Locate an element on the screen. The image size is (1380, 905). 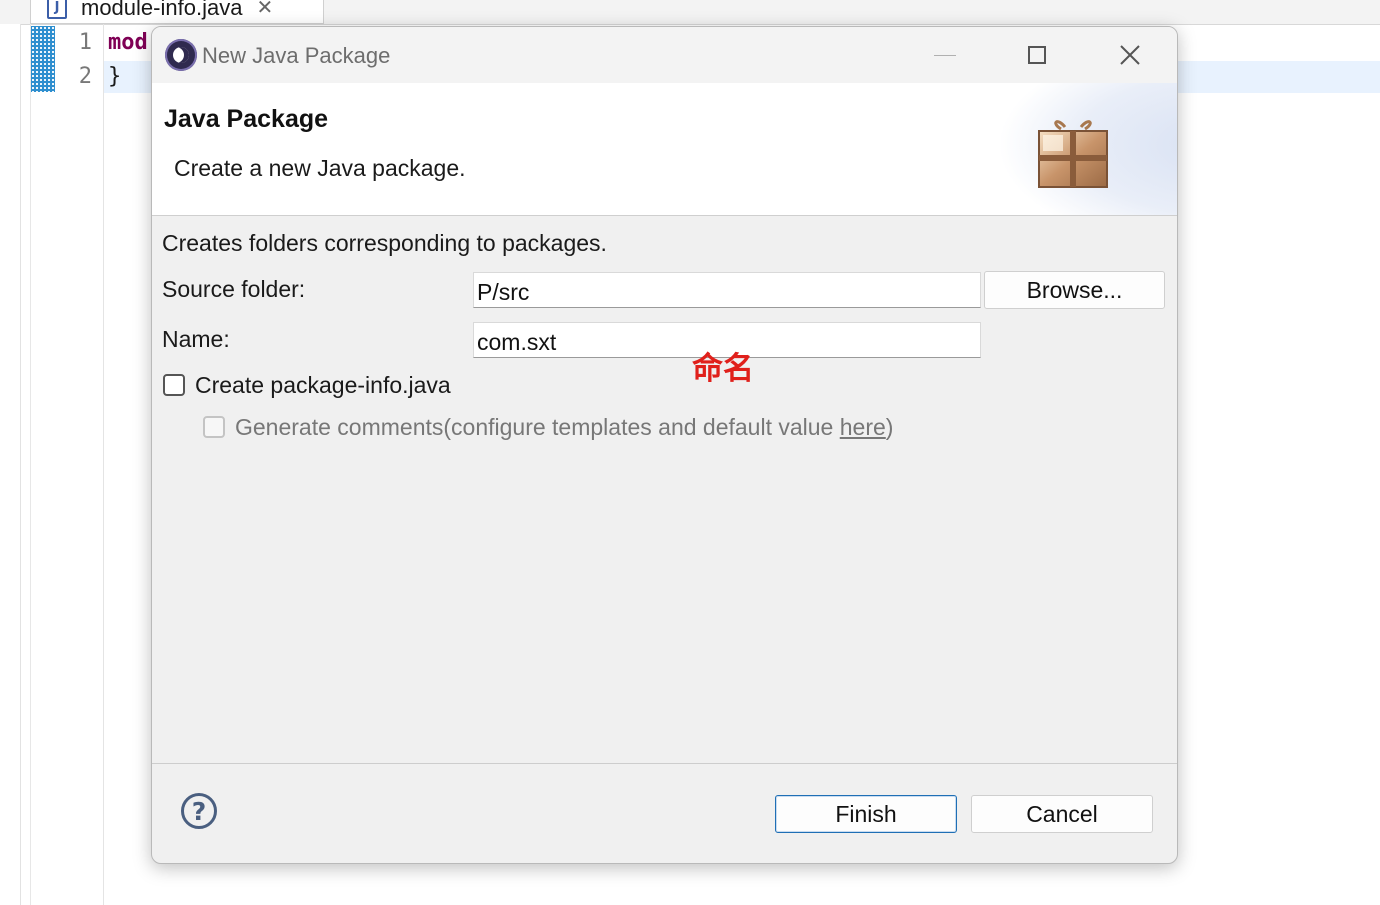
line-number: 1 is located at coordinates (85, 42).